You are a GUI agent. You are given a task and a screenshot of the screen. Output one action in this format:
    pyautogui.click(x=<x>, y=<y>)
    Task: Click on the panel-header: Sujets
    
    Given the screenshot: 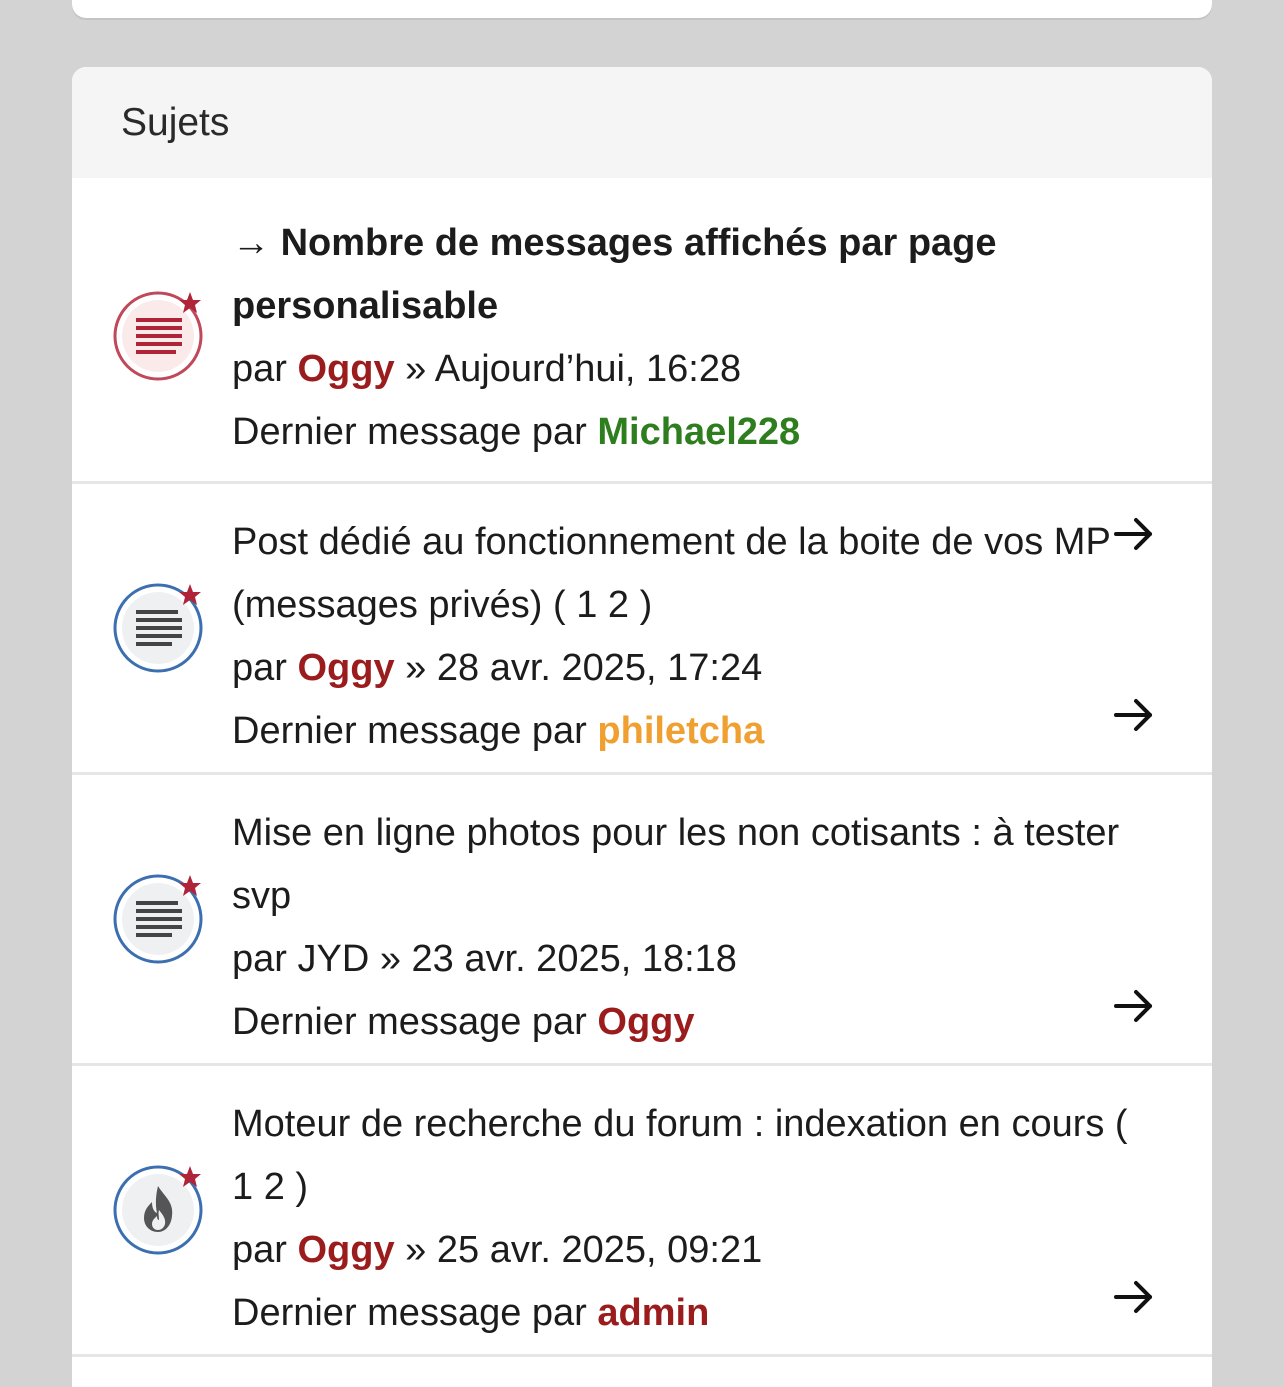 What is the action you would take?
    pyautogui.click(x=642, y=122)
    